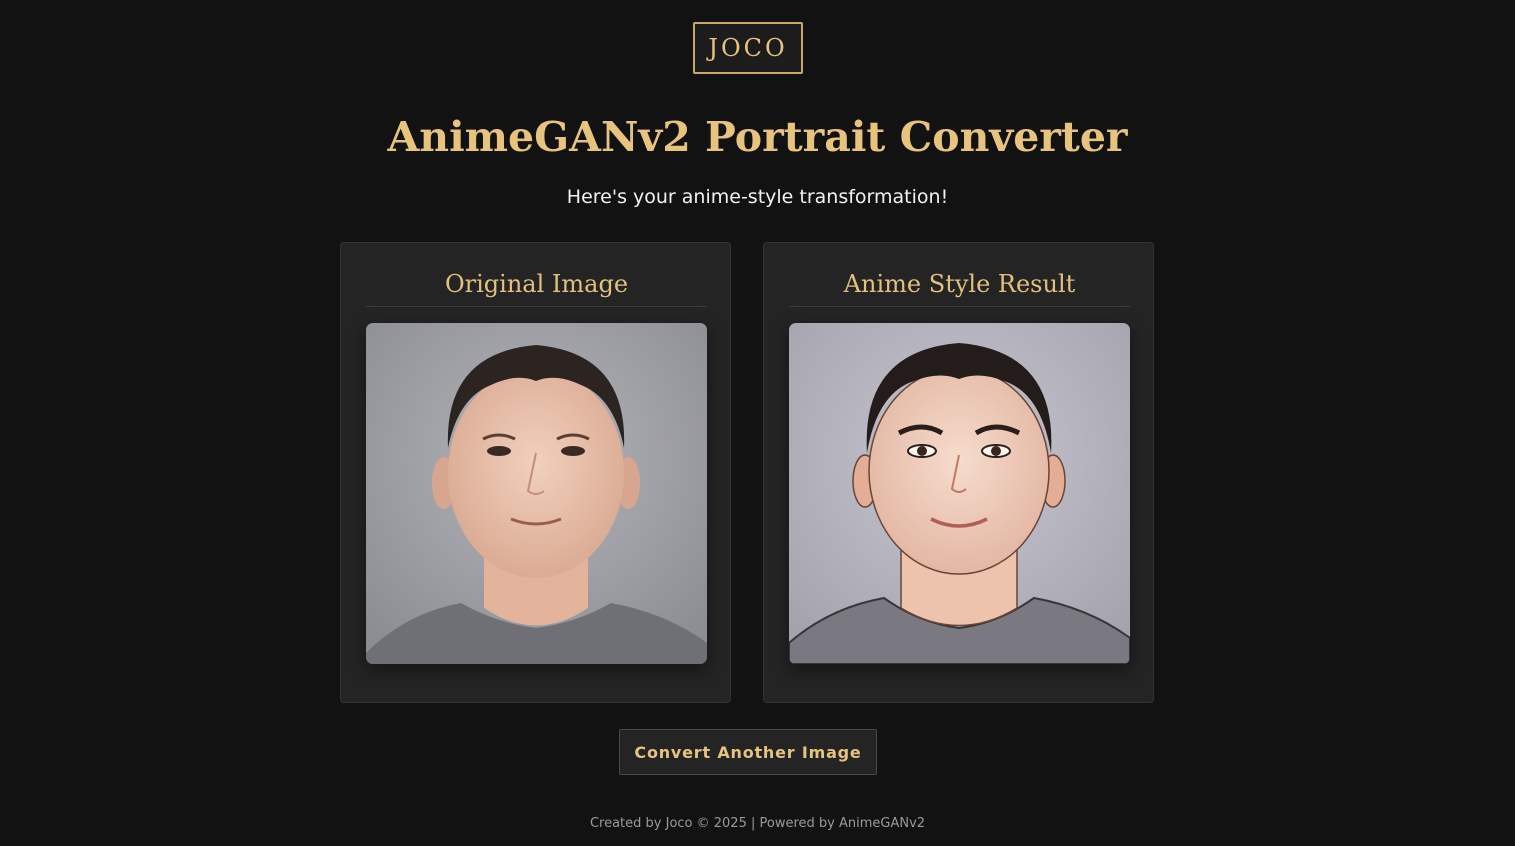 The width and height of the screenshot is (1515, 846). What do you see at coordinates (536, 286) in the screenshot?
I see `original-image-heading: Original Image` at bounding box center [536, 286].